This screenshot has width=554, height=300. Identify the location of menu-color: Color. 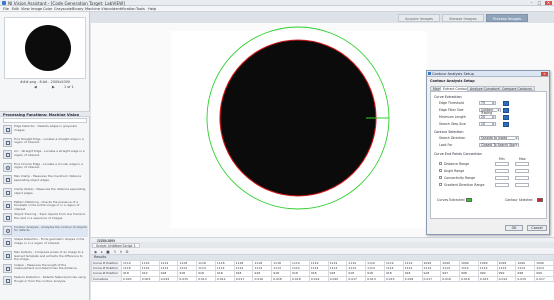
(47, 9).